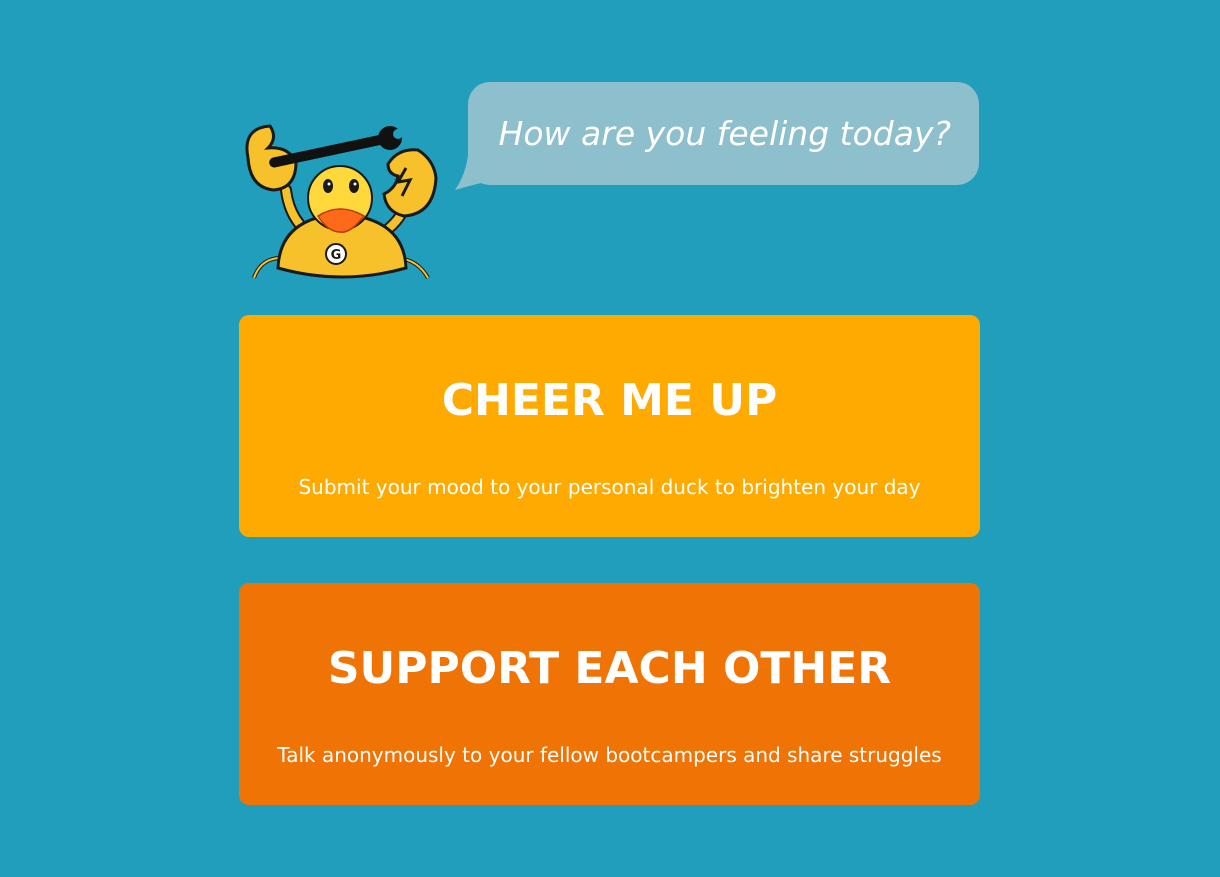 This screenshot has width=1220, height=877. Describe the element at coordinates (609, 400) in the screenshot. I see `cheer-me-up-title: CHEER ME UP` at that location.